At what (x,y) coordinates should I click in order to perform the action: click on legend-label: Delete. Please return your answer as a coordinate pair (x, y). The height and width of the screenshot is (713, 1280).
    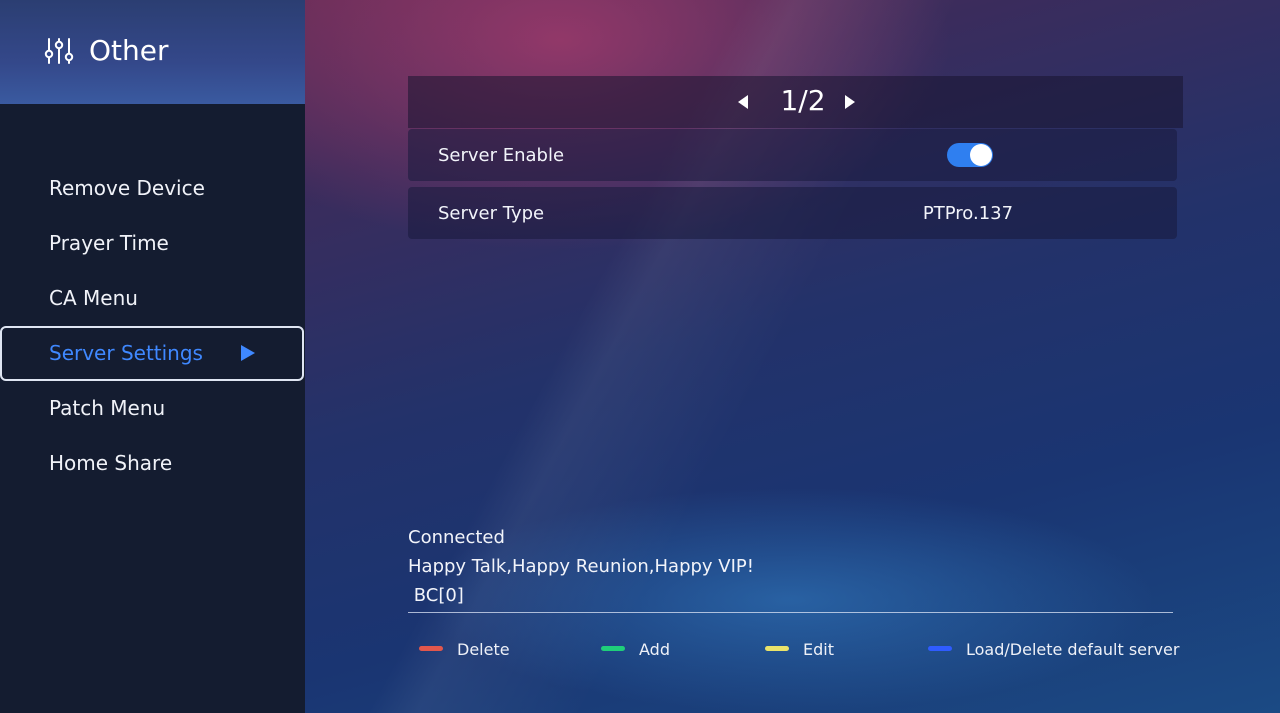
    Looking at the image, I should click on (483, 649).